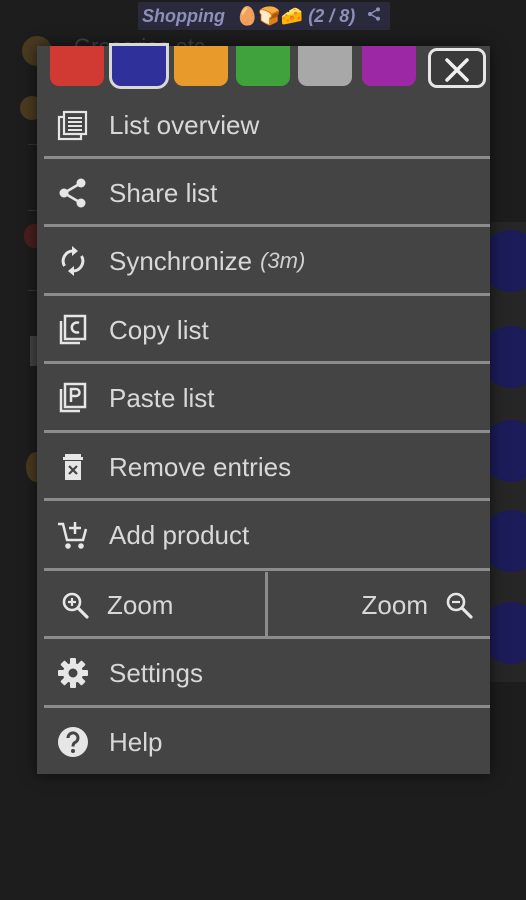 The height and width of the screenshot is (900, 526). I want to click on zoom-in-icon, so click(75, 605).